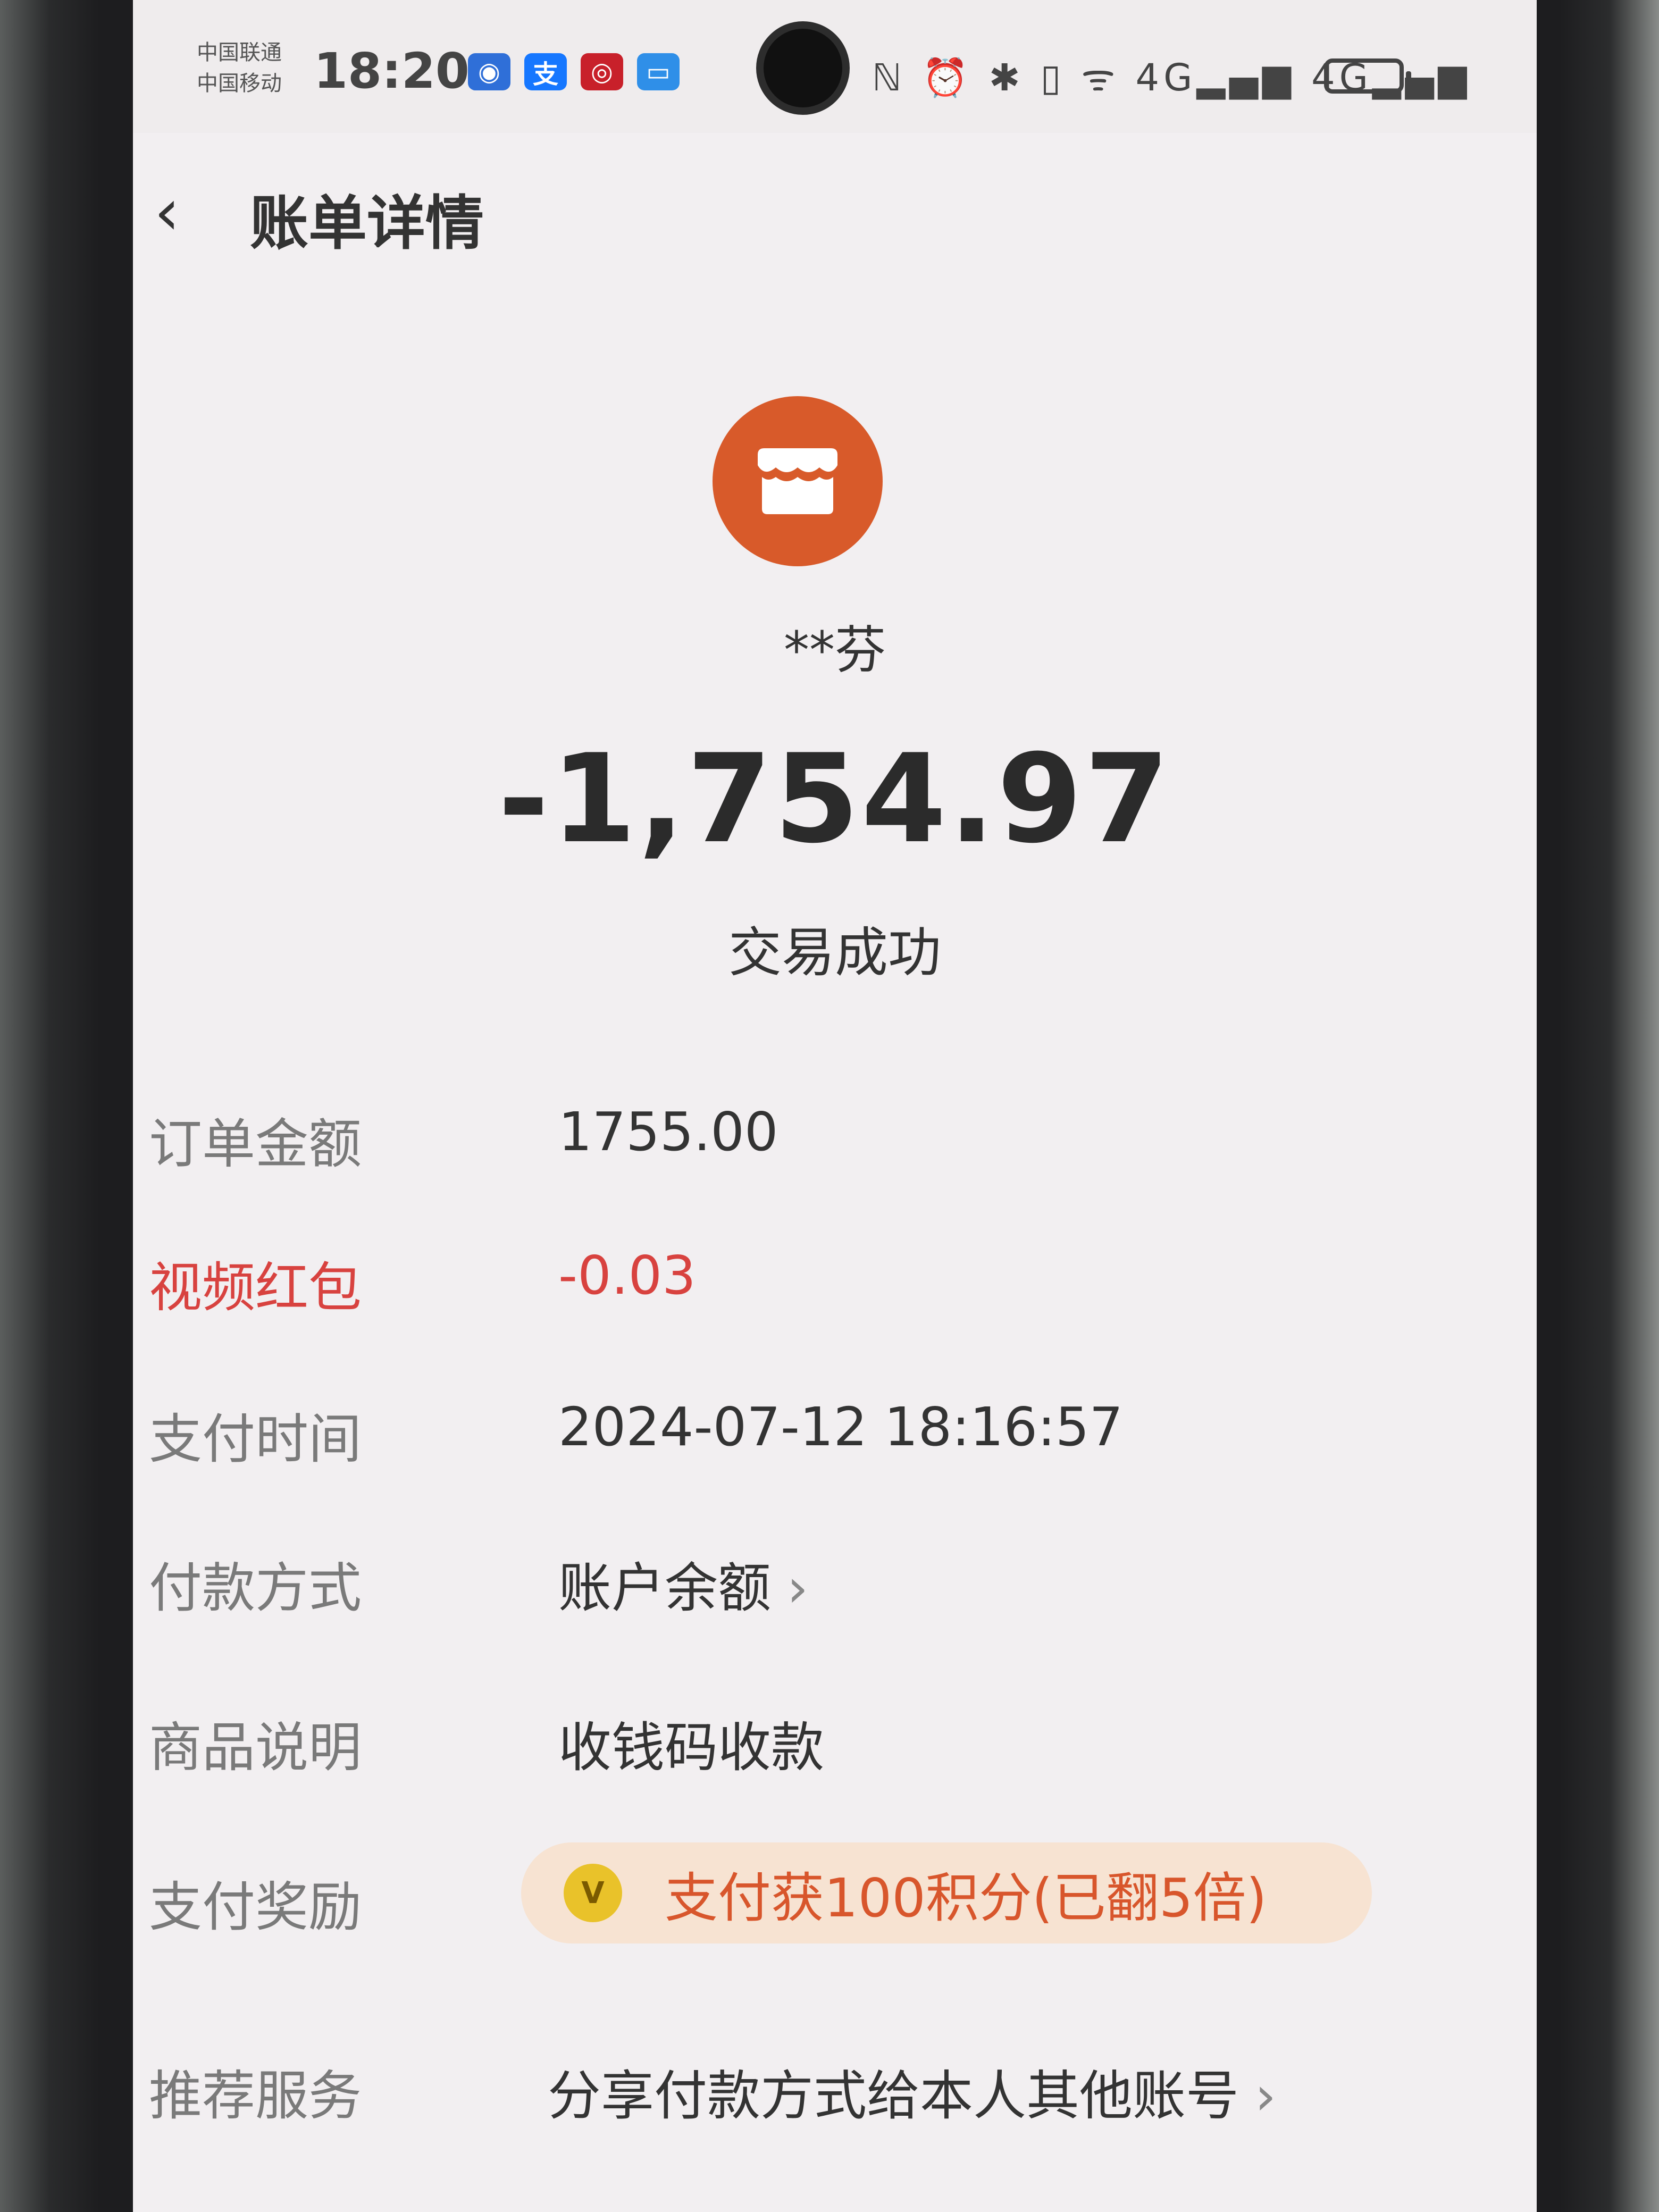 Image resolution: width=1659 pixels, height=2212 pixels. I want to click on pay-time-label: 支付时间, so click(255, 1439).